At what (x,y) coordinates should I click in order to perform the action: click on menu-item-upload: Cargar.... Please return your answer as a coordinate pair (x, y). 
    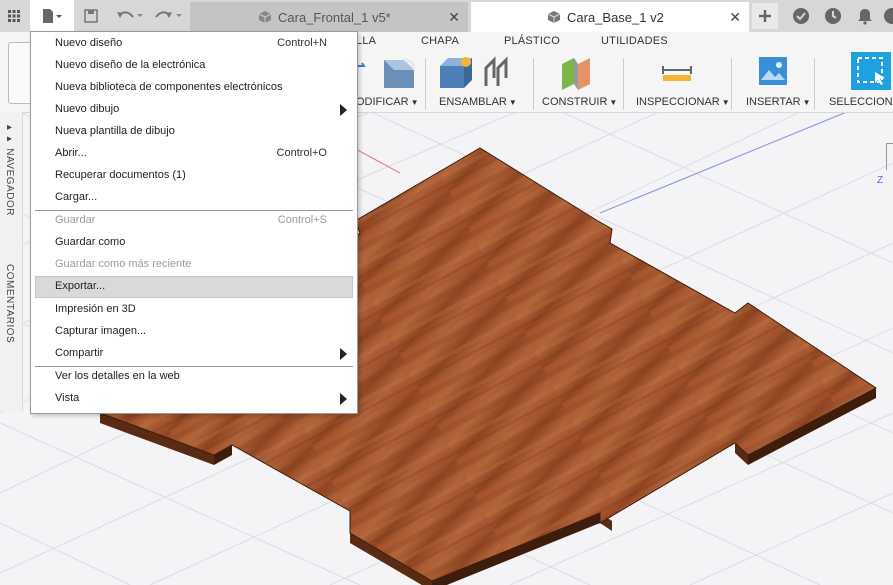
    Looking at the image, I should click on (194, 198).